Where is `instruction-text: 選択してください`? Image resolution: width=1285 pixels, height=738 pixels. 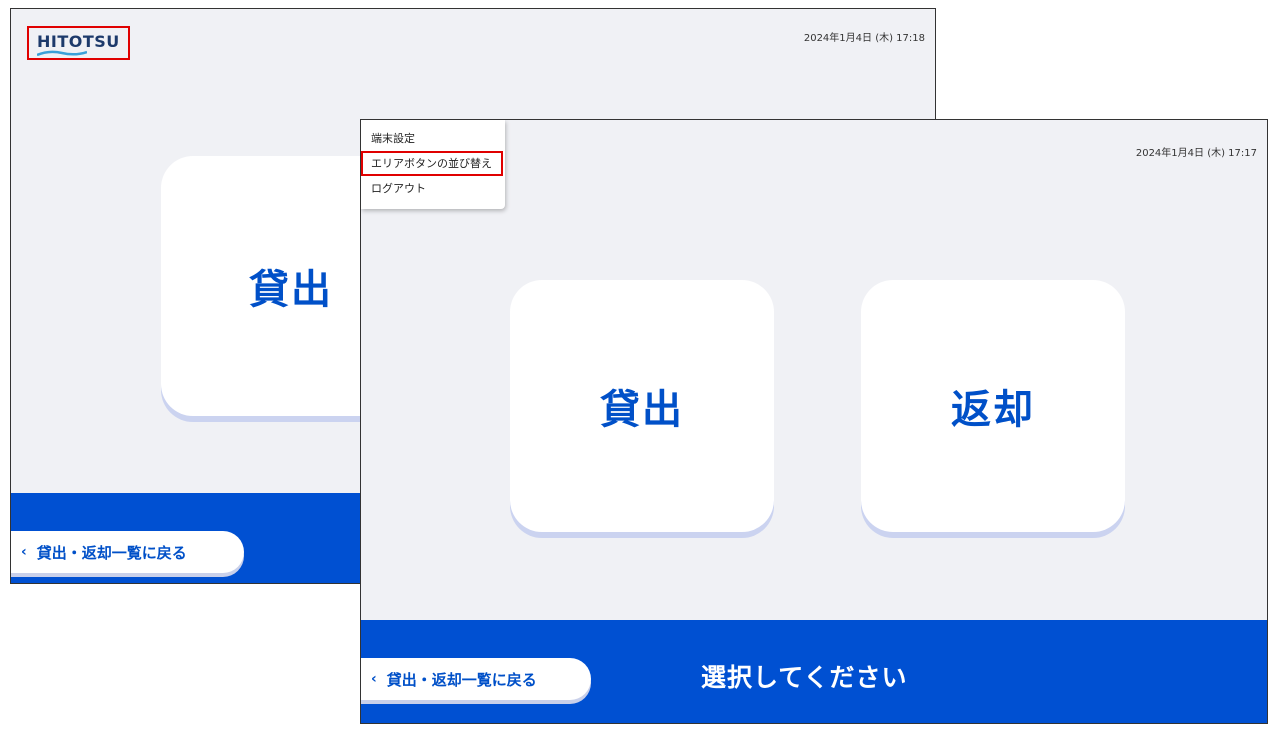 instruction-text: 選択してください is located at coordinates (804, 677).